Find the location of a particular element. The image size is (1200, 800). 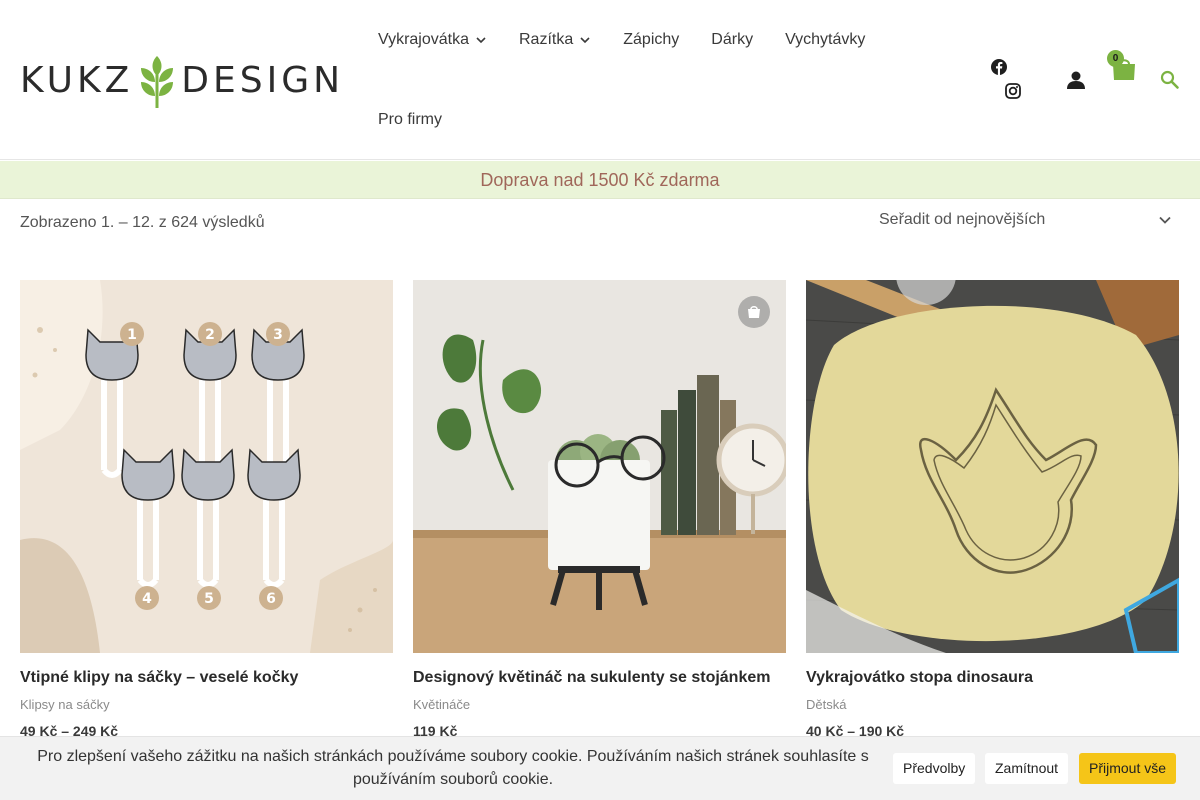

shopping-bag-icon is located at coordinates (754, 312).